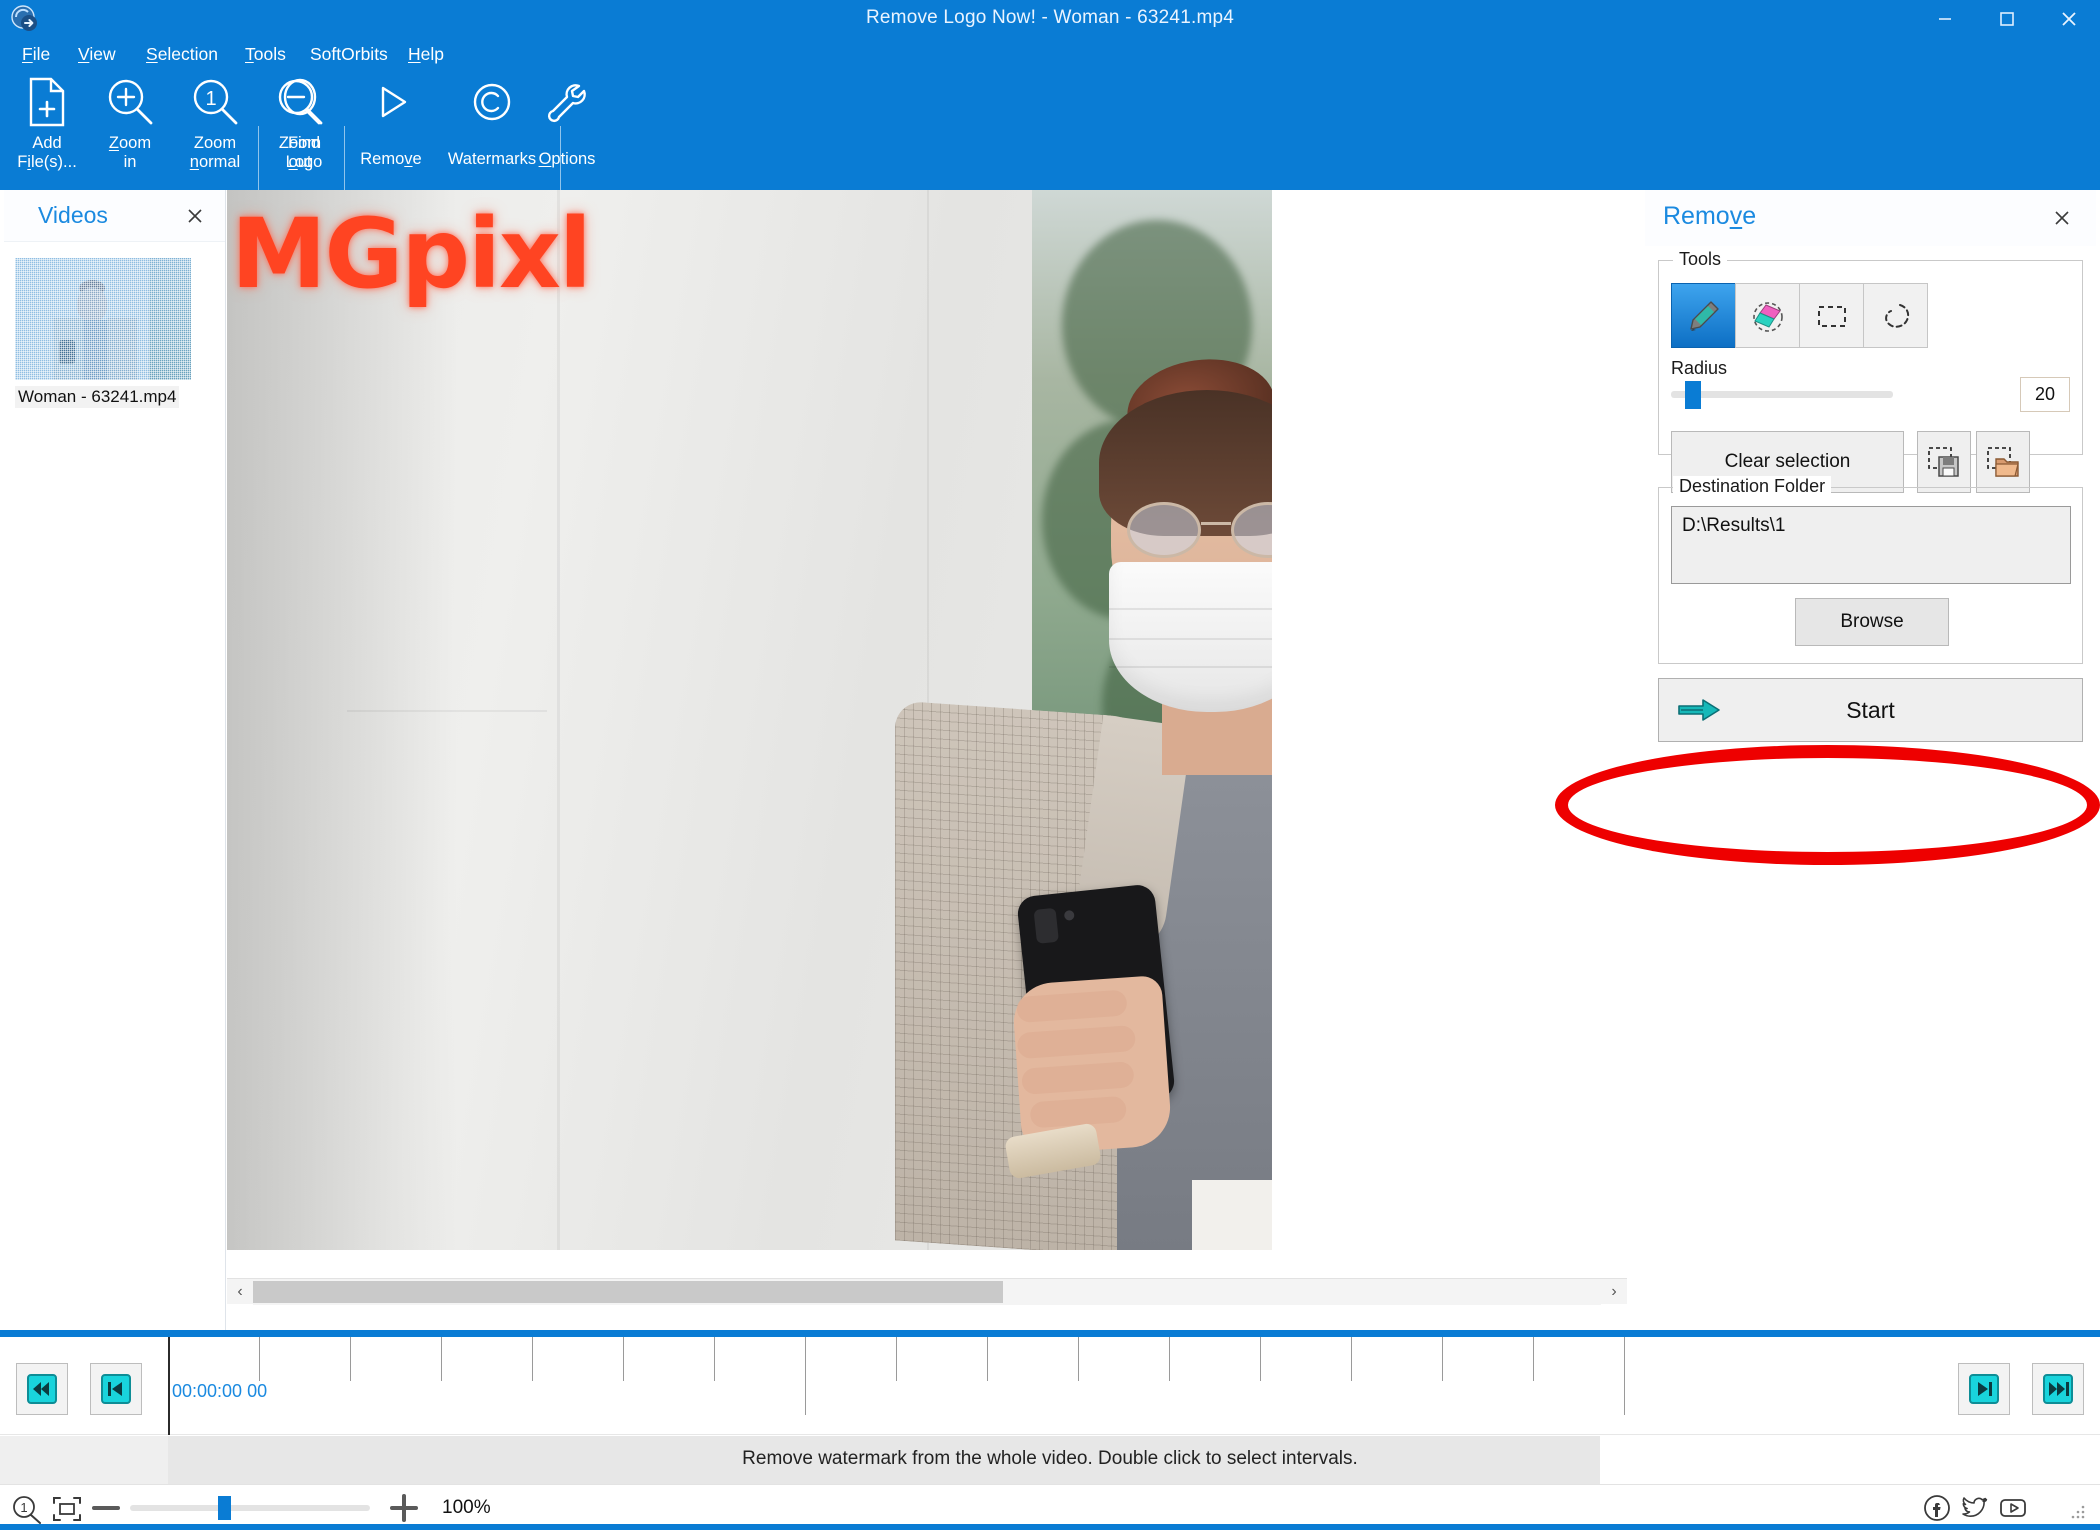  I want to click on close-button, so click(2069, 19).